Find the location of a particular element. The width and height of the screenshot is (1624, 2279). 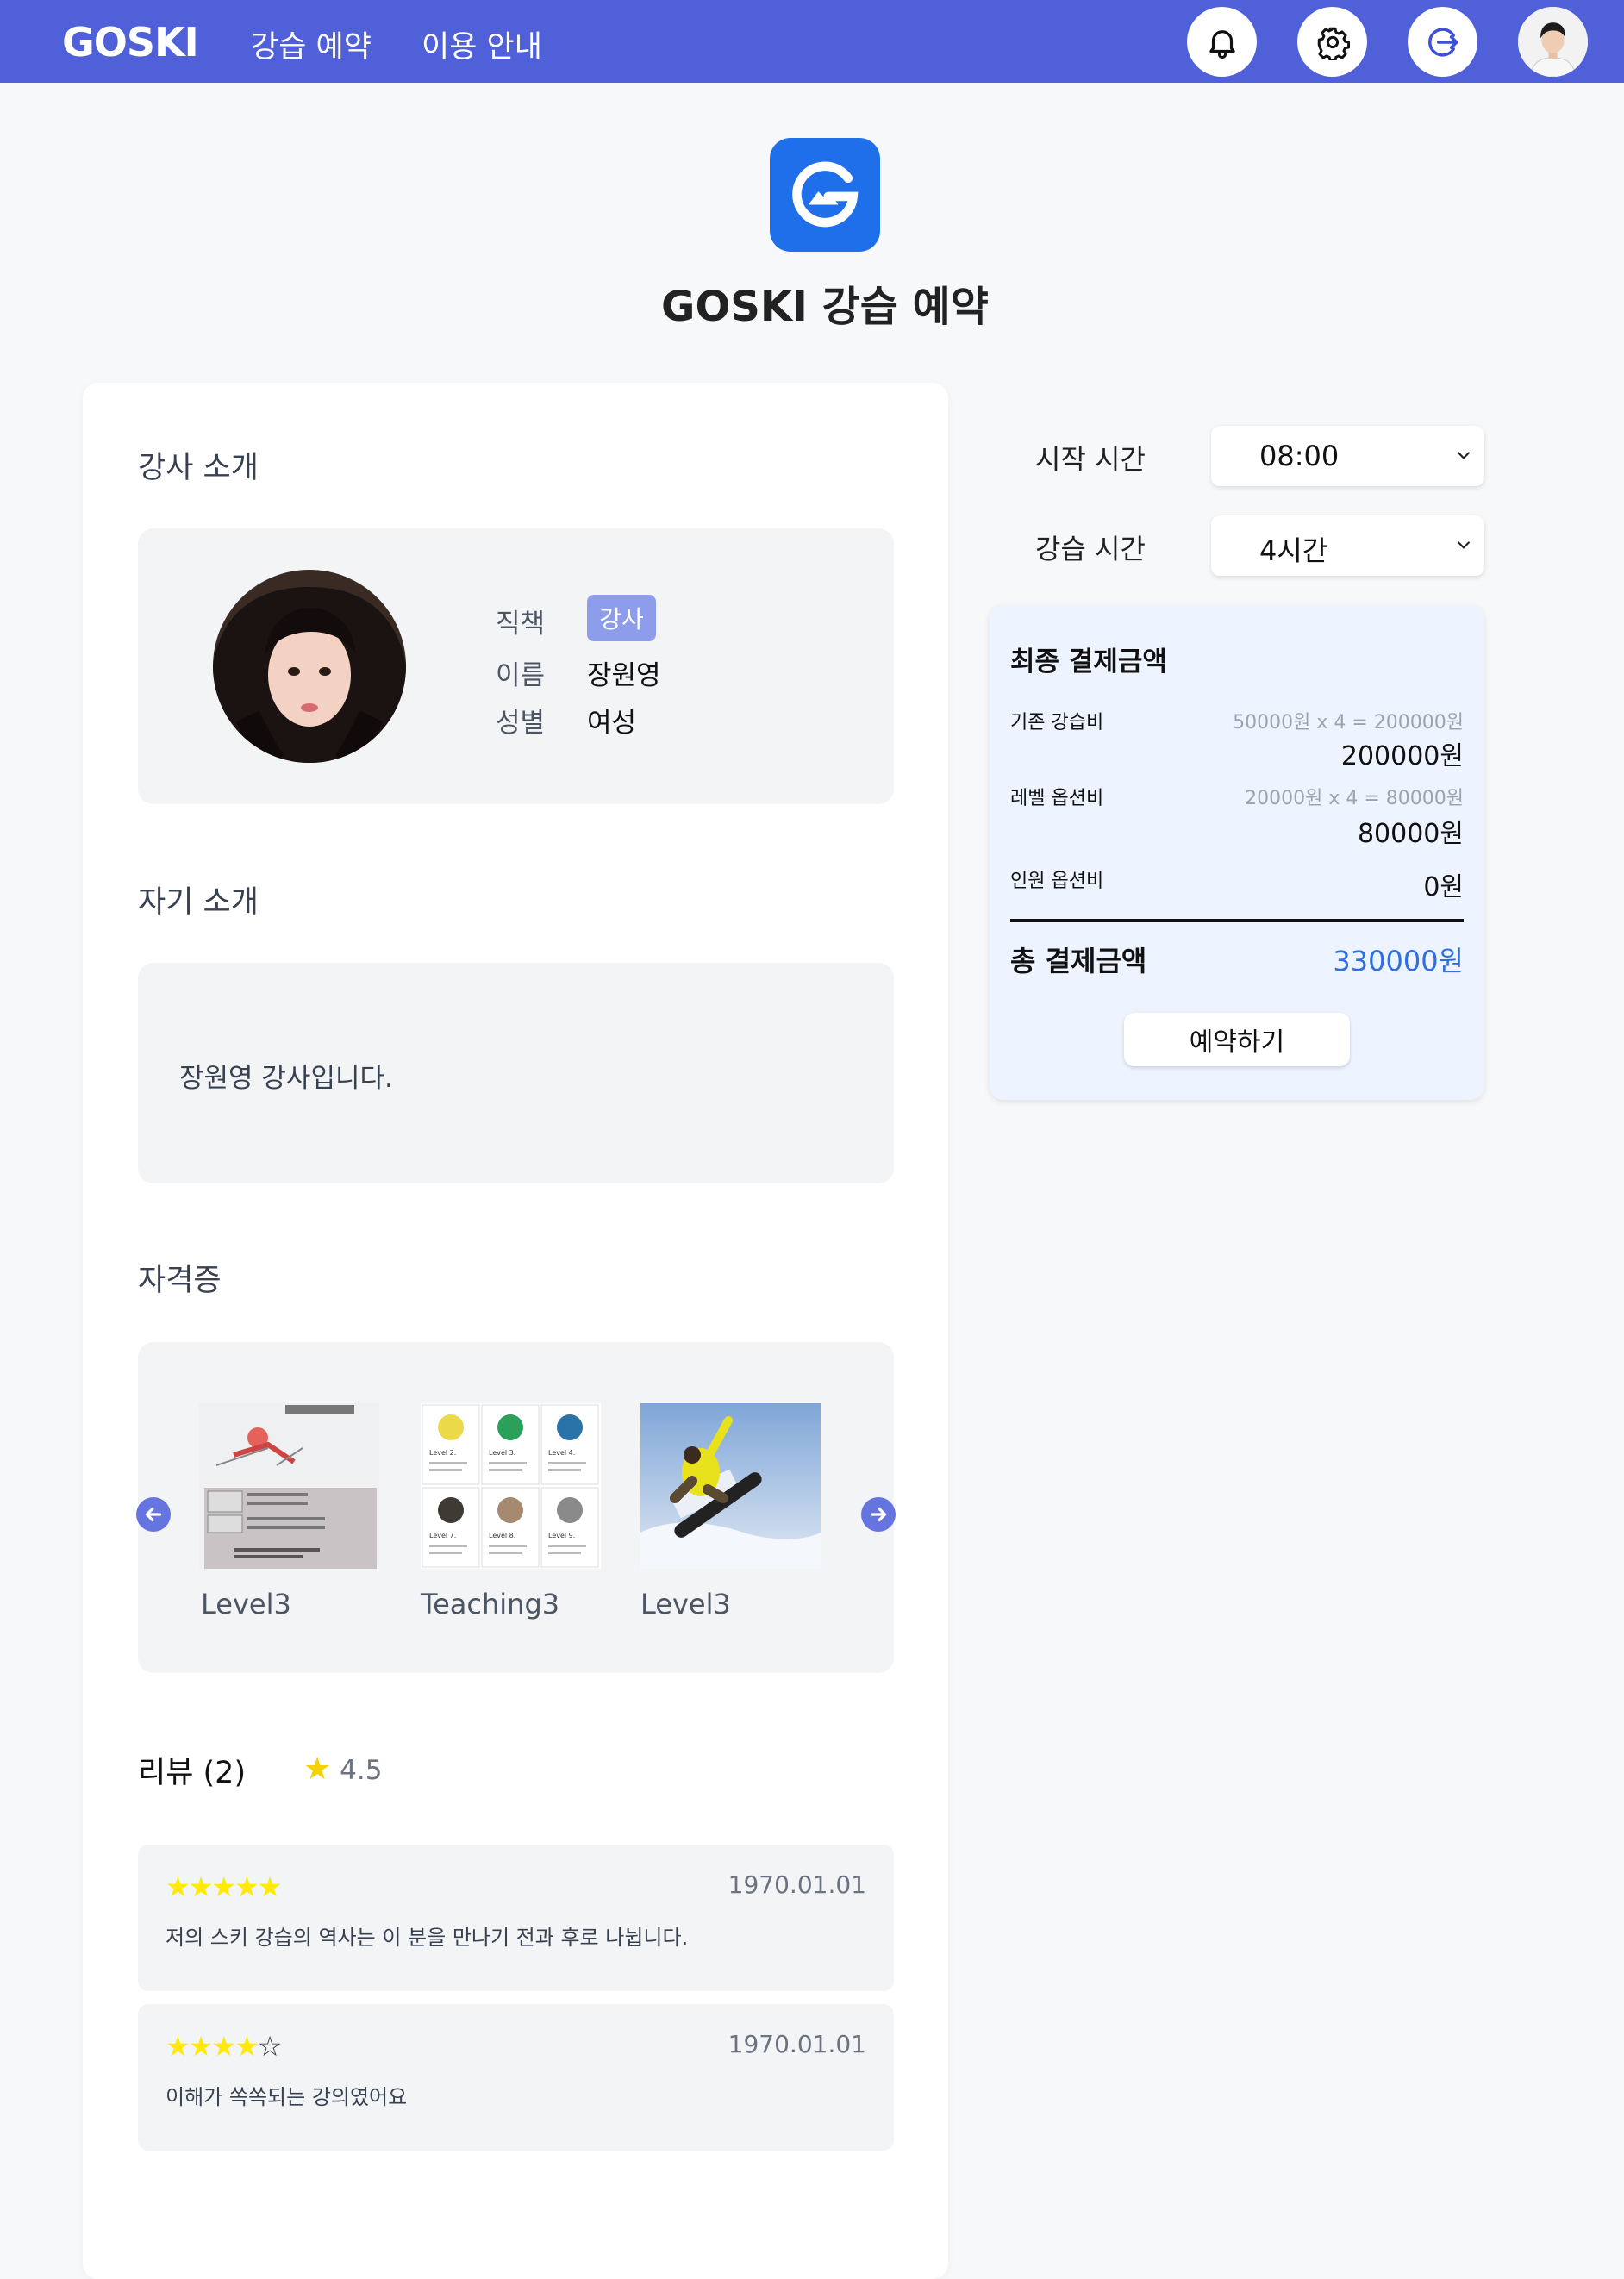

level-fee-amount: 80000원 is located at coordinates (1410, 834).